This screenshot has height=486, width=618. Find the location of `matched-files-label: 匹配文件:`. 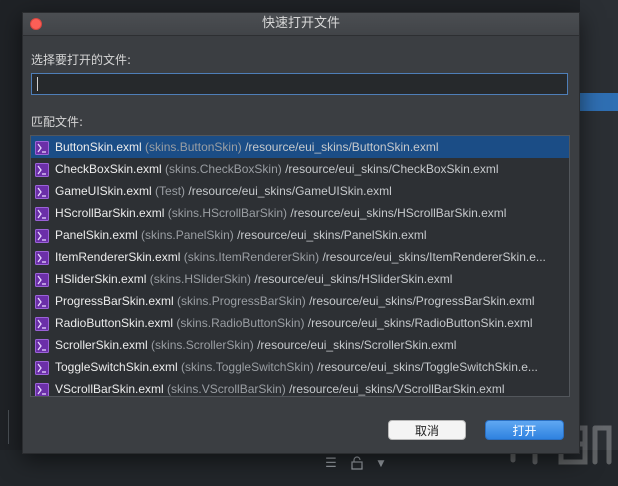

matched-files-label: 匹配文件: is located at coordinates (57, 122).